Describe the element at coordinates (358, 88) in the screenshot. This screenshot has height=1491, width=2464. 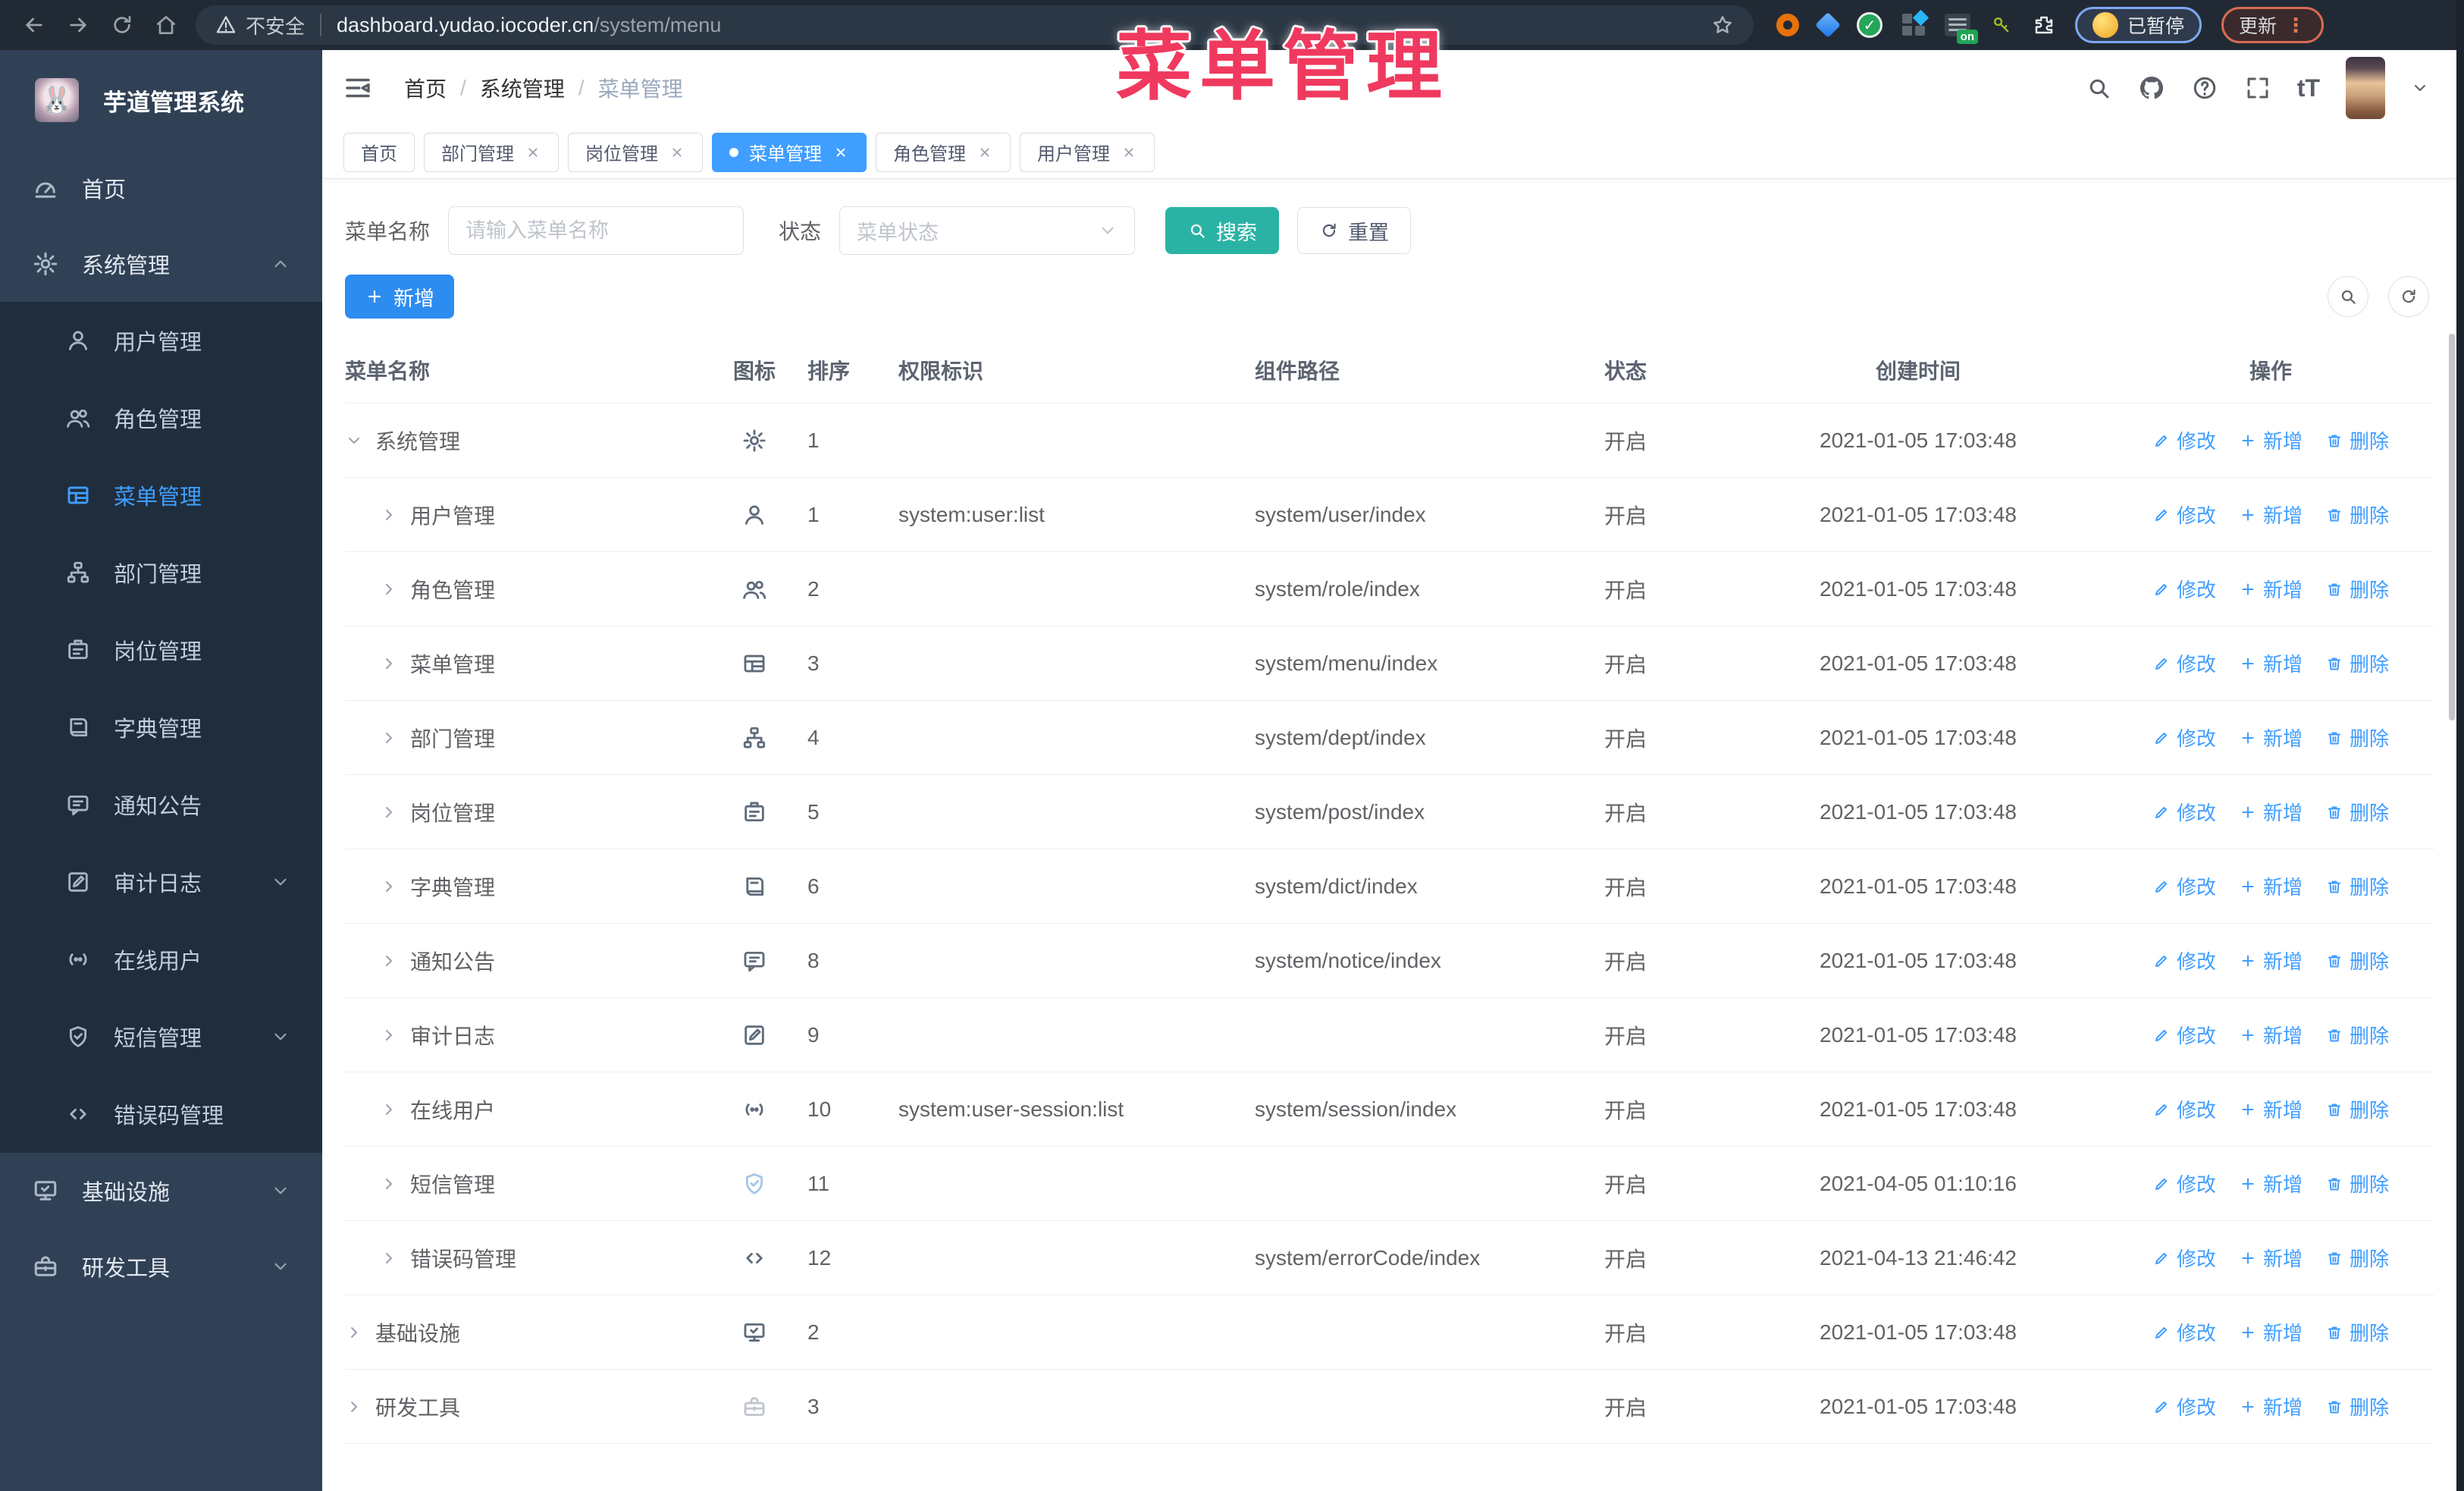
I see `sidebar-collapse-icon` at that location.